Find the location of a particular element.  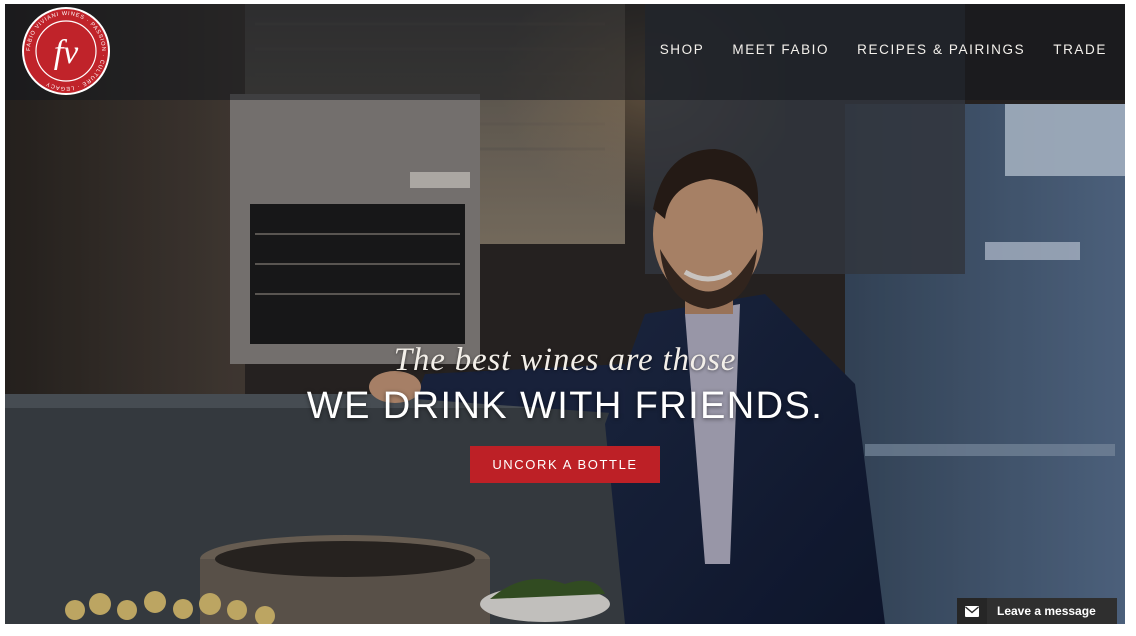

chat-label: Leave a message is located at coordinates (1046, 611).